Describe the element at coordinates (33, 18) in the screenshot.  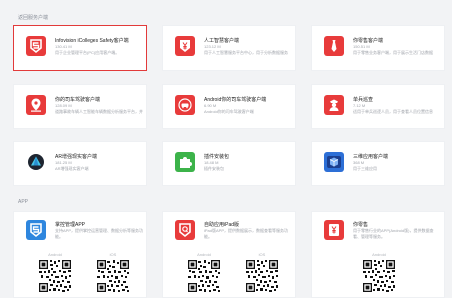
I see `section-title-clients: 返回服务户端` at that location.